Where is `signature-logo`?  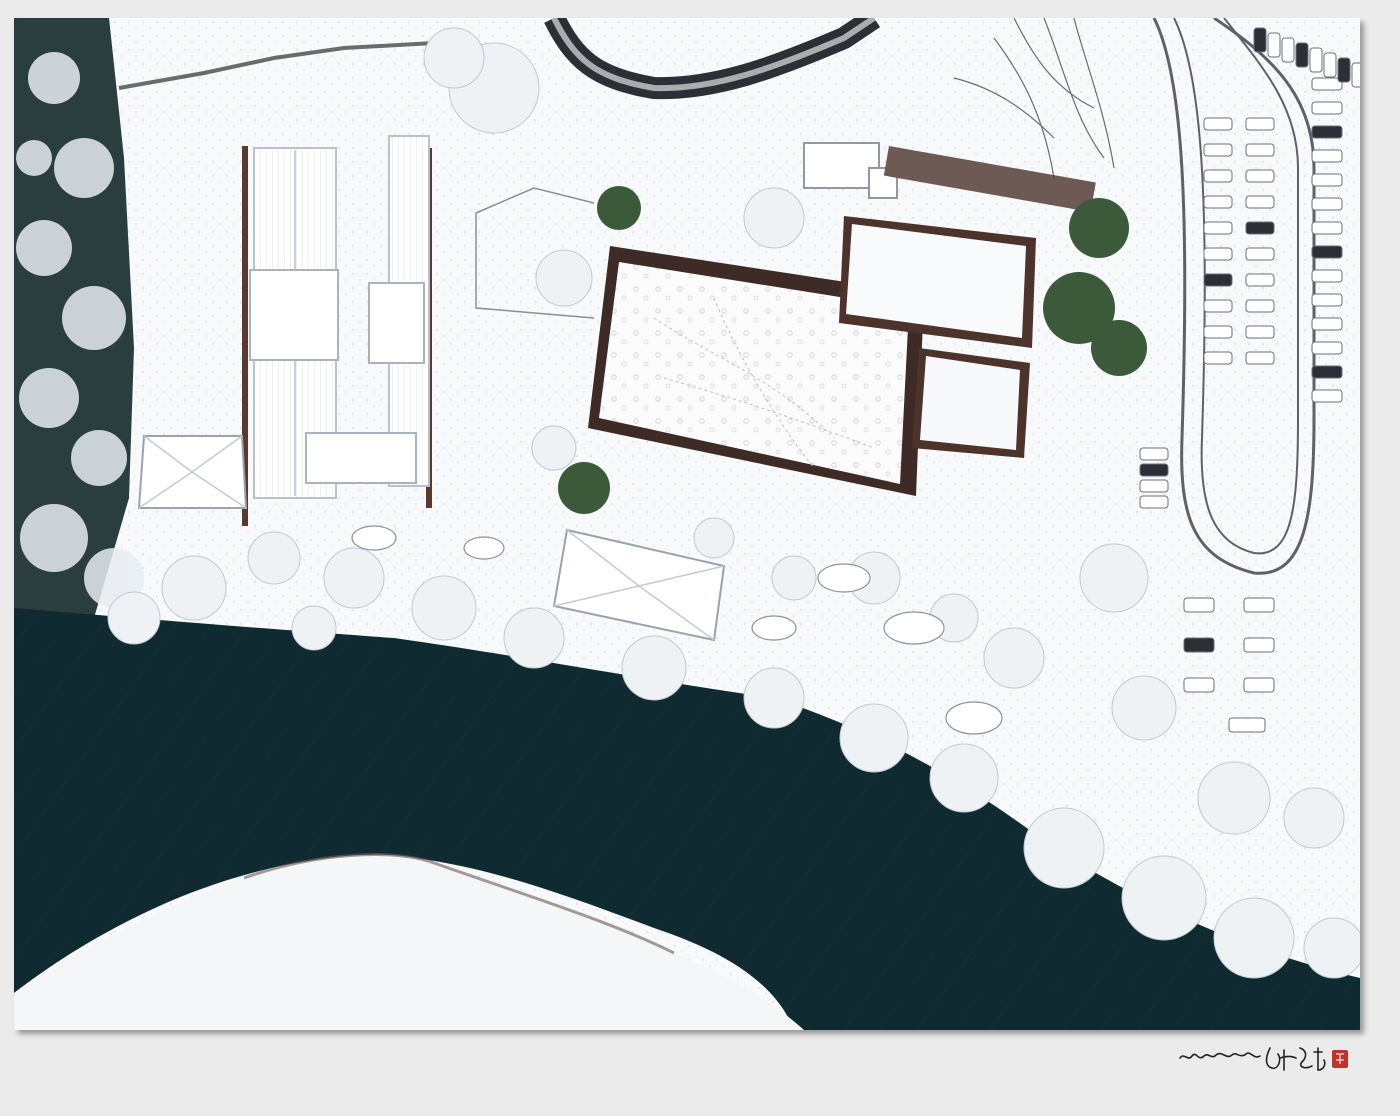 signature-logo is located at coordinates (1263, 1059).